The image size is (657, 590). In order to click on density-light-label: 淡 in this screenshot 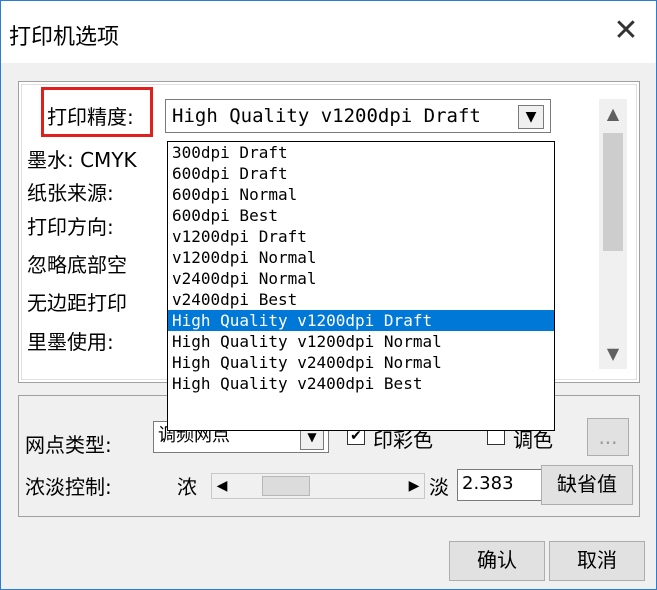, I will do `click(439, 487)`.